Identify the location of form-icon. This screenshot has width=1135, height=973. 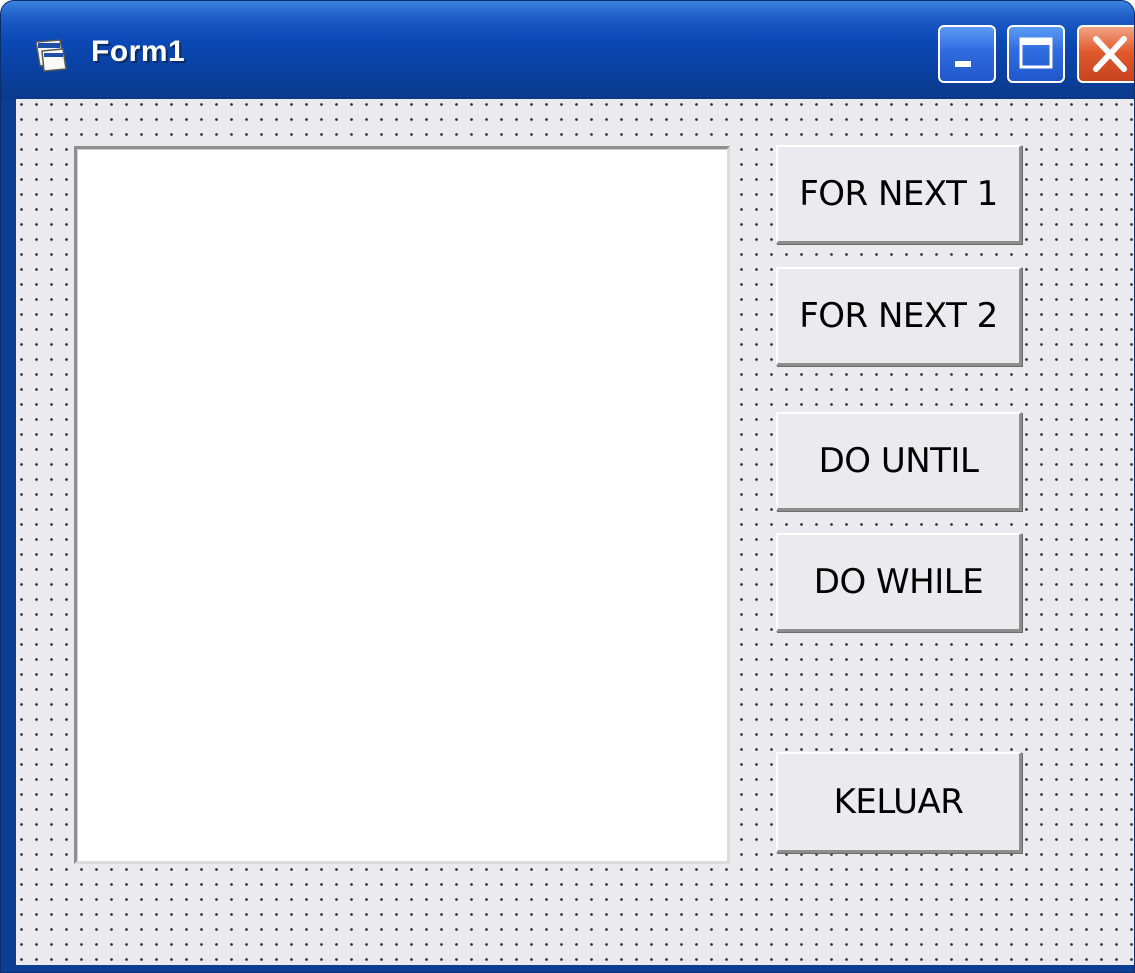
(51, 55).